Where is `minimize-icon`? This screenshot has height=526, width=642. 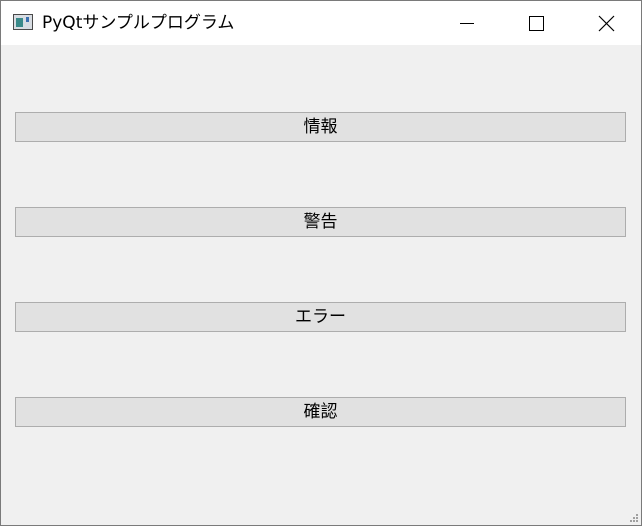
minimize-icon is located at coordinates (467, 23).